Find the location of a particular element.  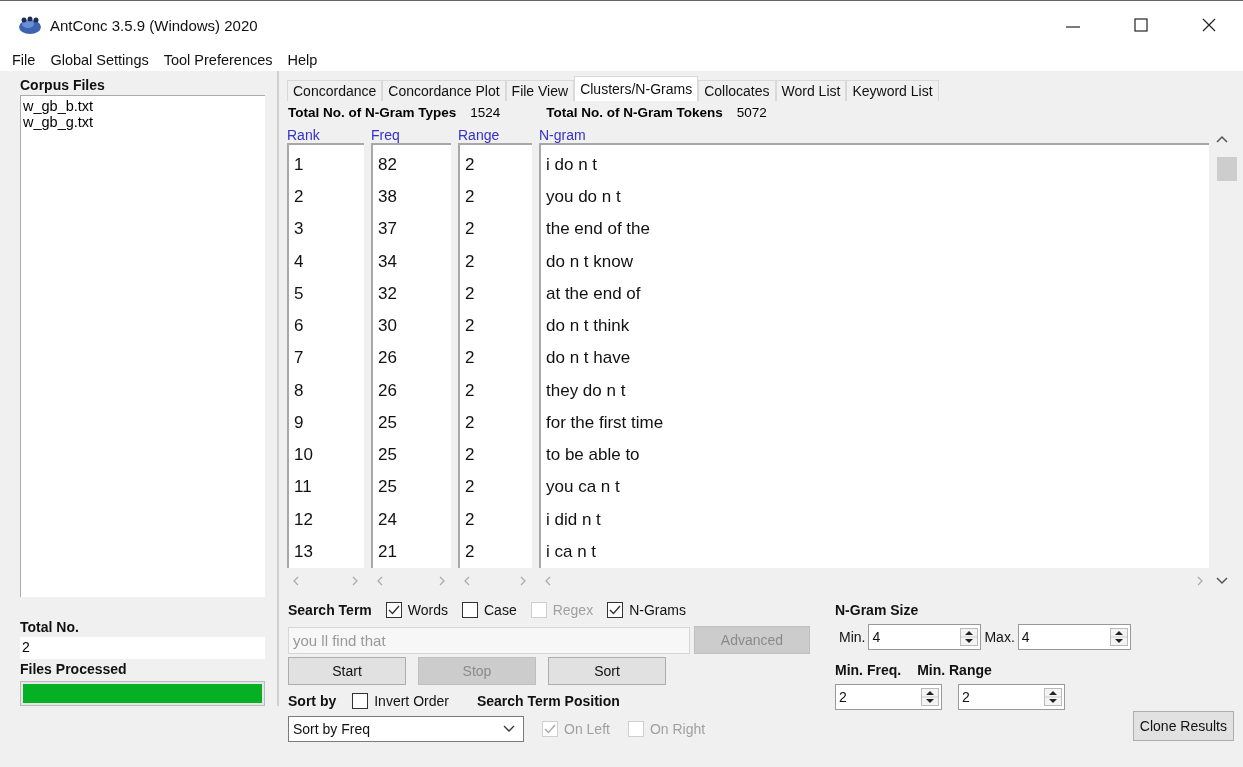

checkbox-label: Regex is located at coordinates (573, 610).